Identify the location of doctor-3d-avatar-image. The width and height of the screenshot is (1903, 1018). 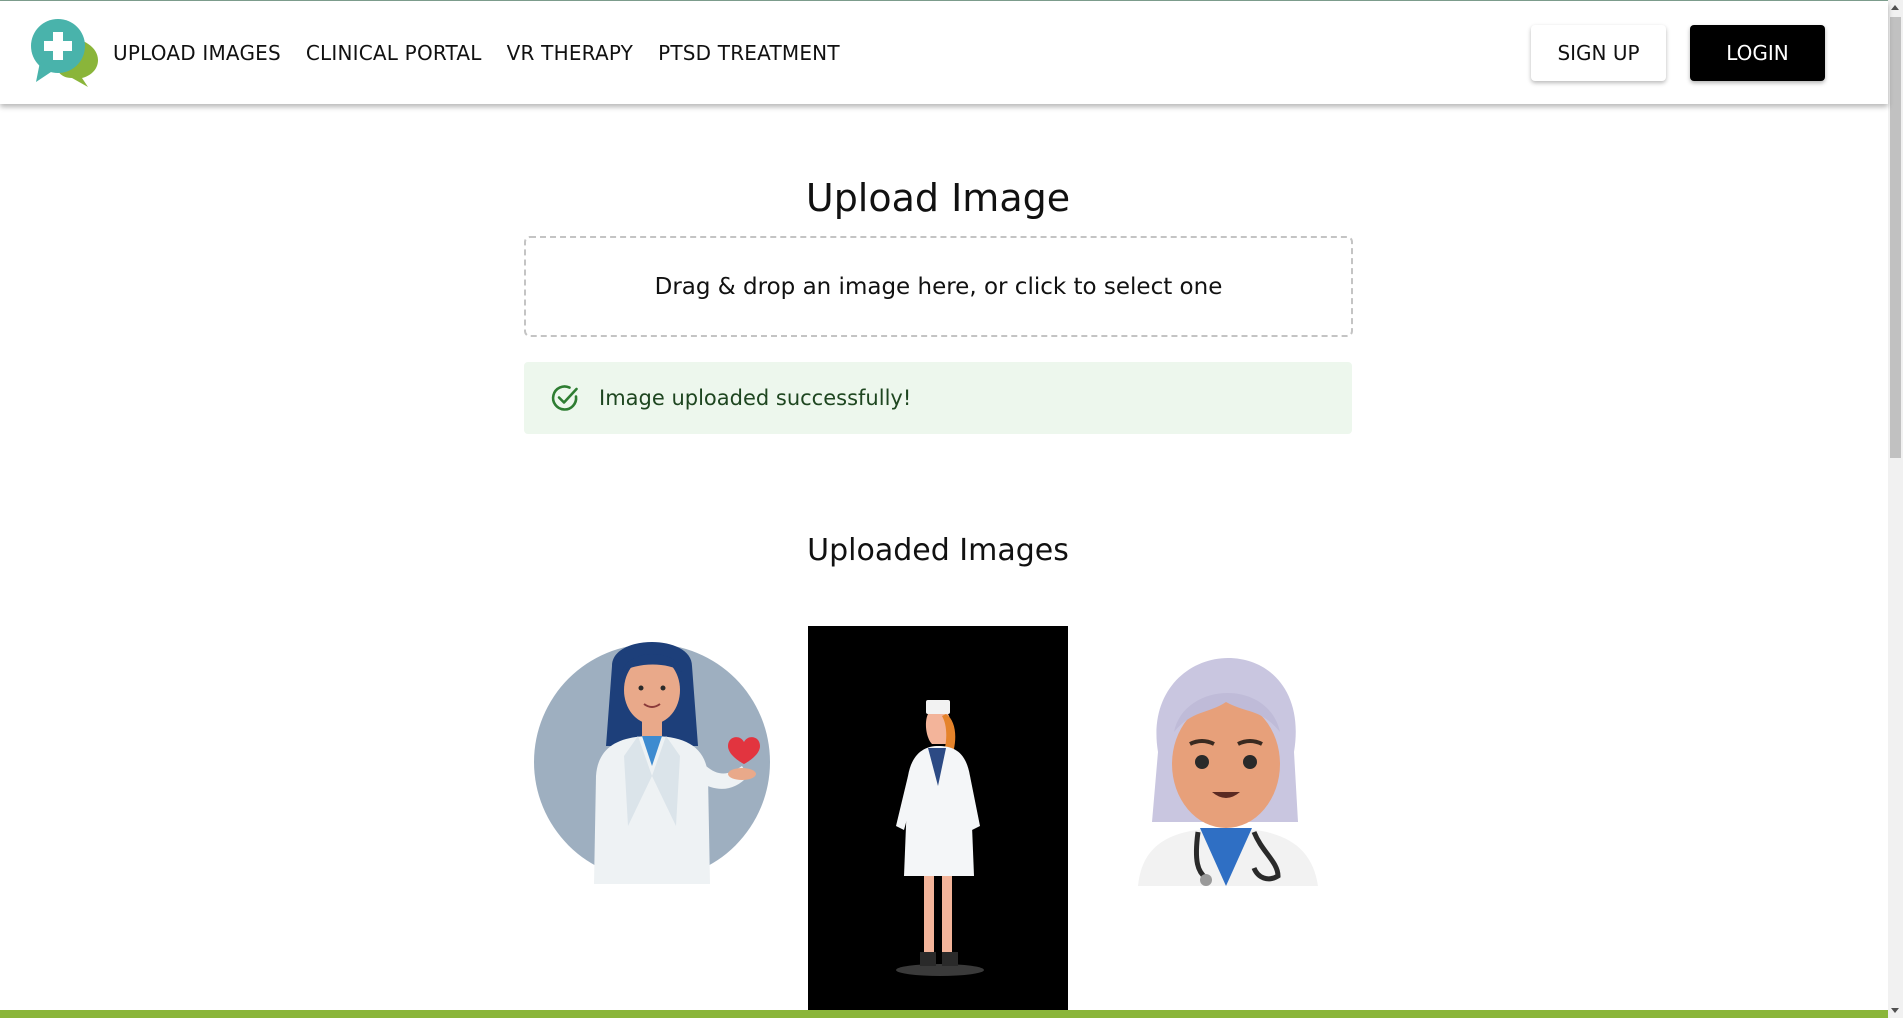
(1226, 769).